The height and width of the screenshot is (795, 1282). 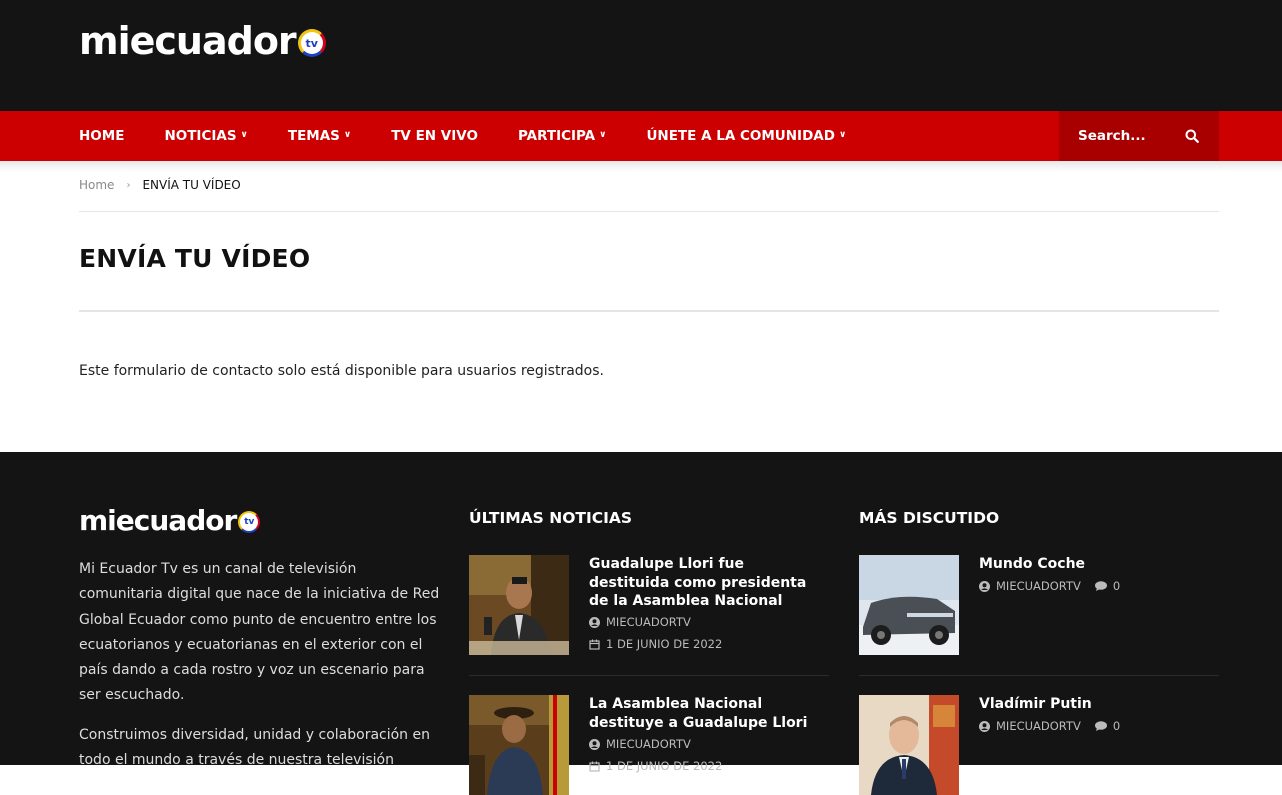 I want to click on search-icon, so click(x=1192, y=136).